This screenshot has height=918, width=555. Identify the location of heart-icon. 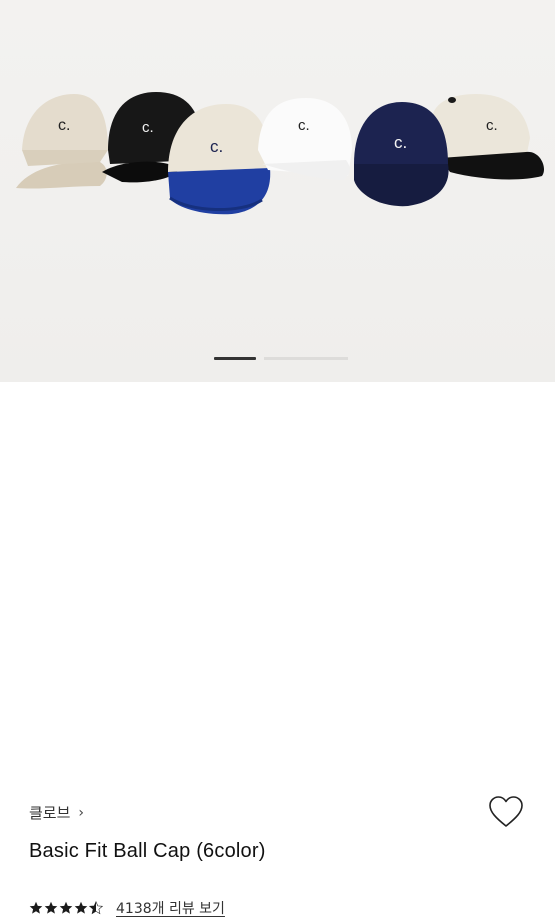
(506, 812).